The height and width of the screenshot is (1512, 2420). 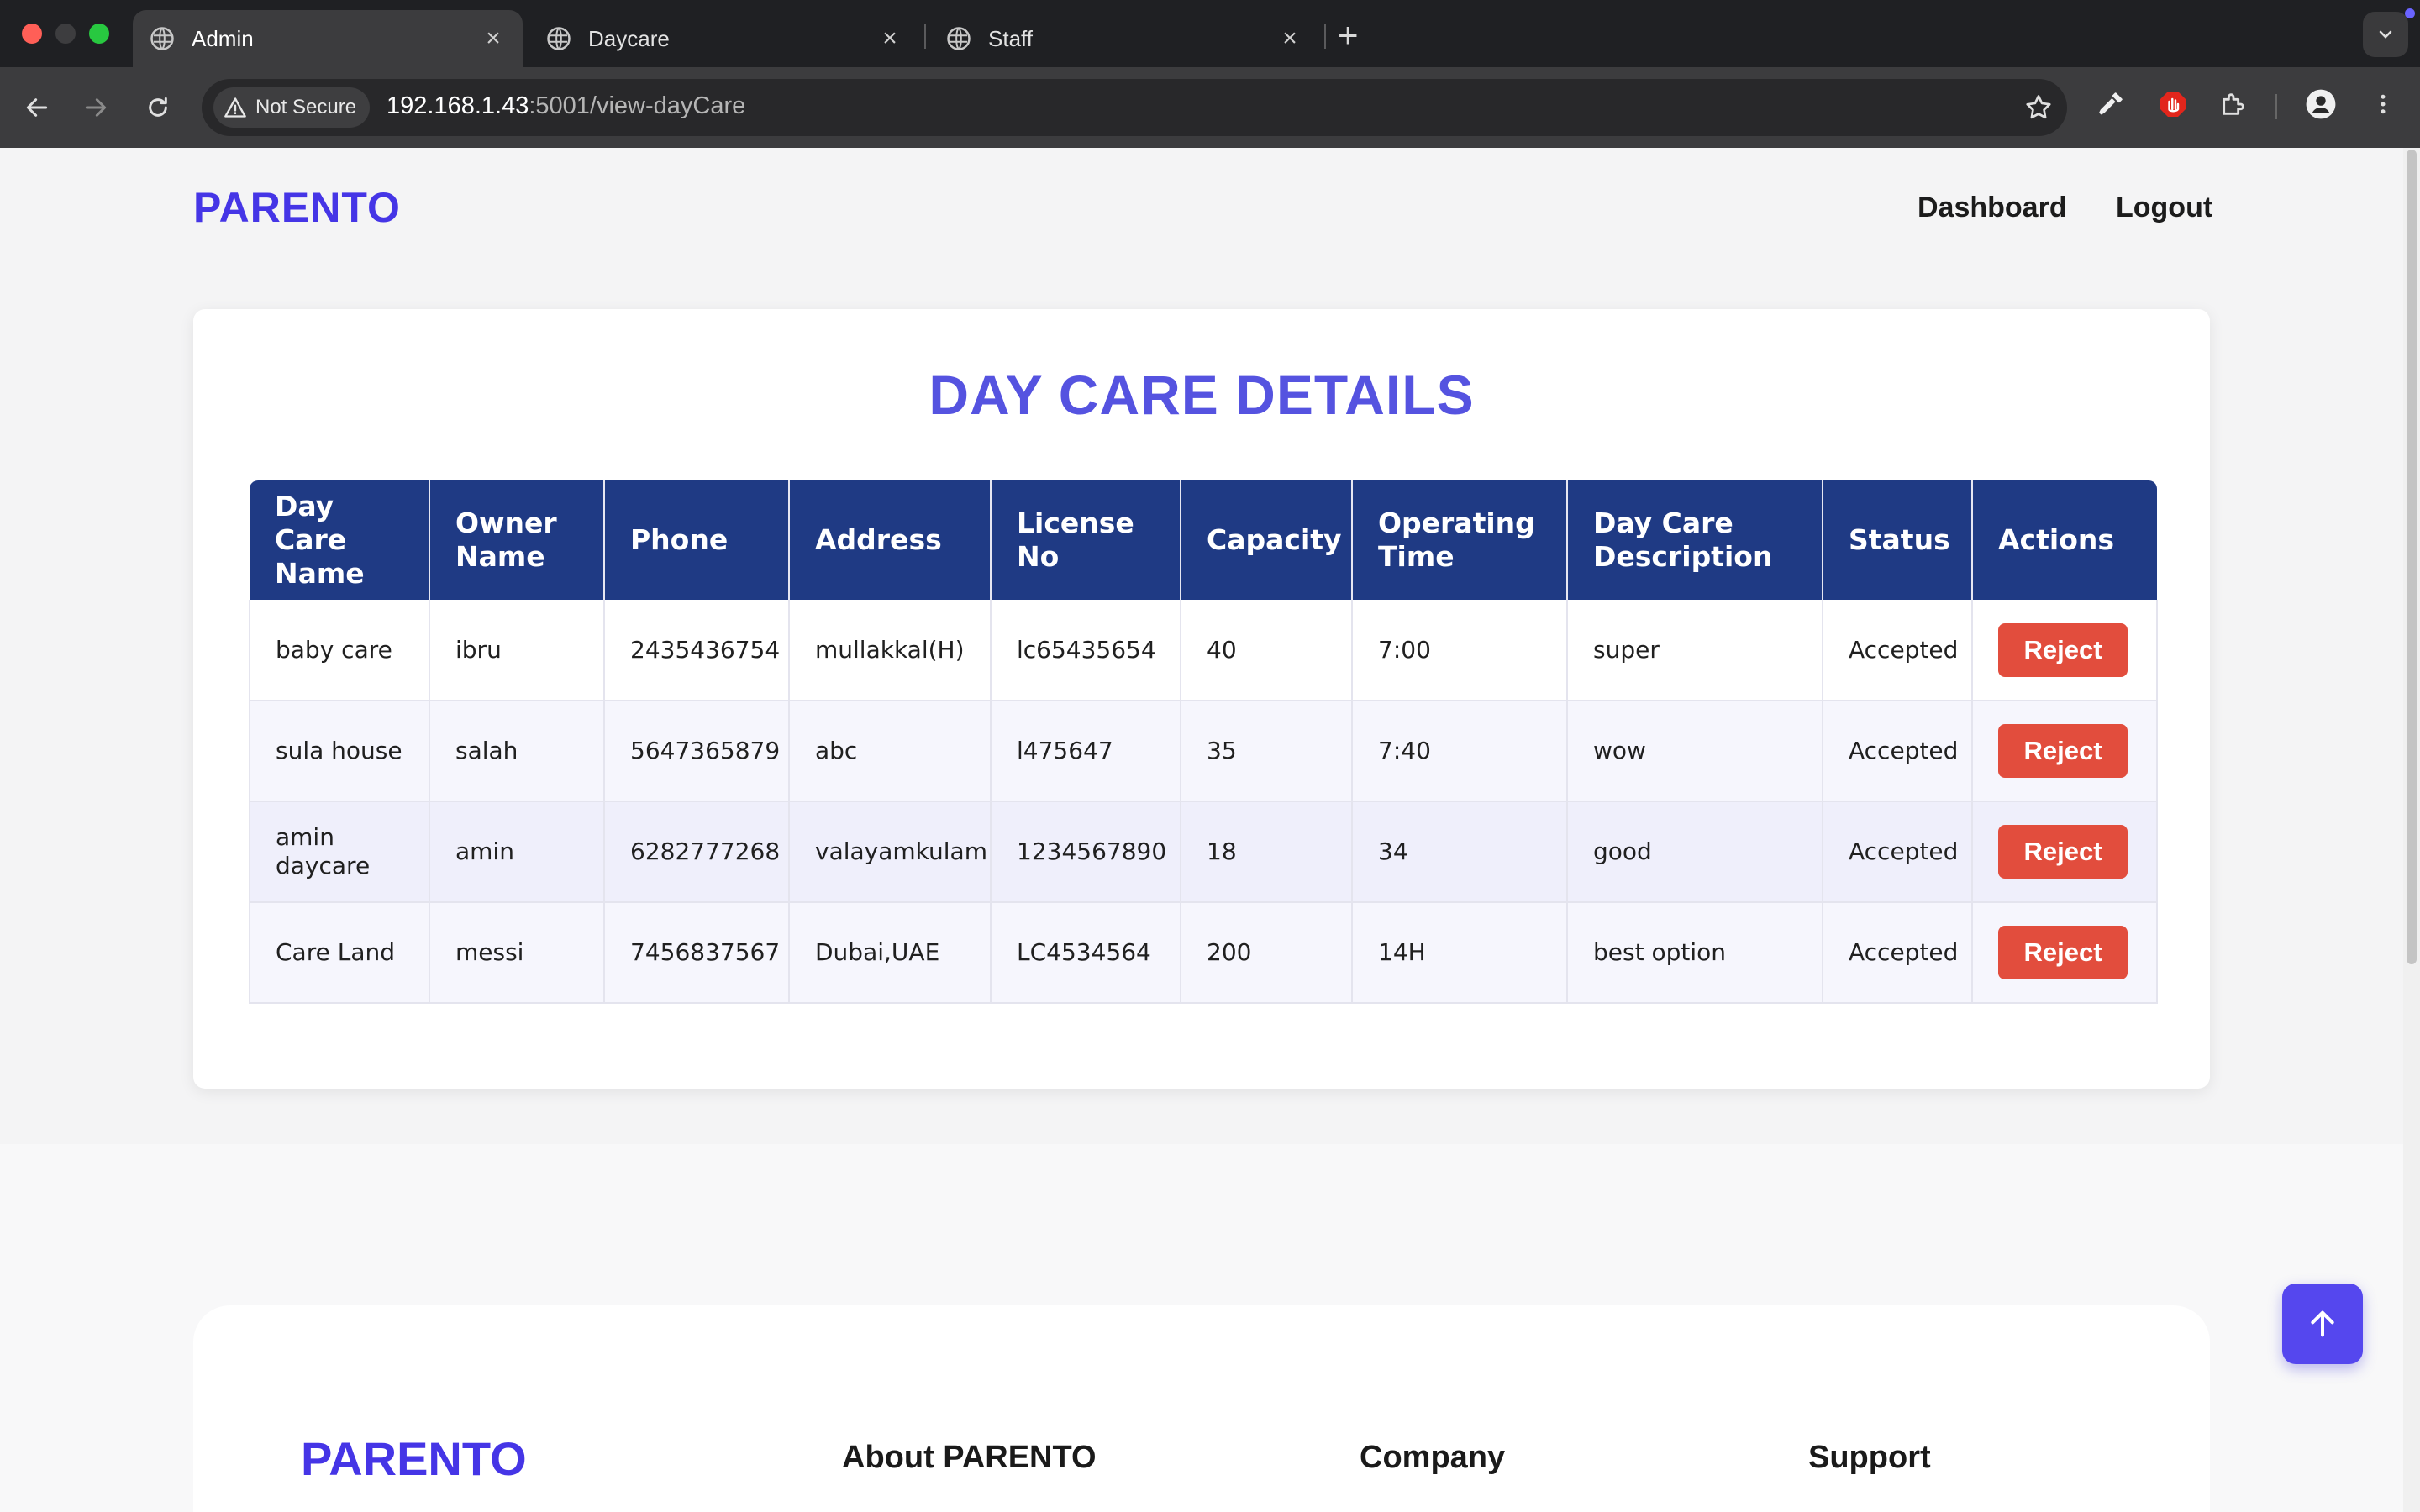 What do you see at coordinates (2039, 107) in the screenshot?
I see `star-icon` at bounding box center [2039, 107].